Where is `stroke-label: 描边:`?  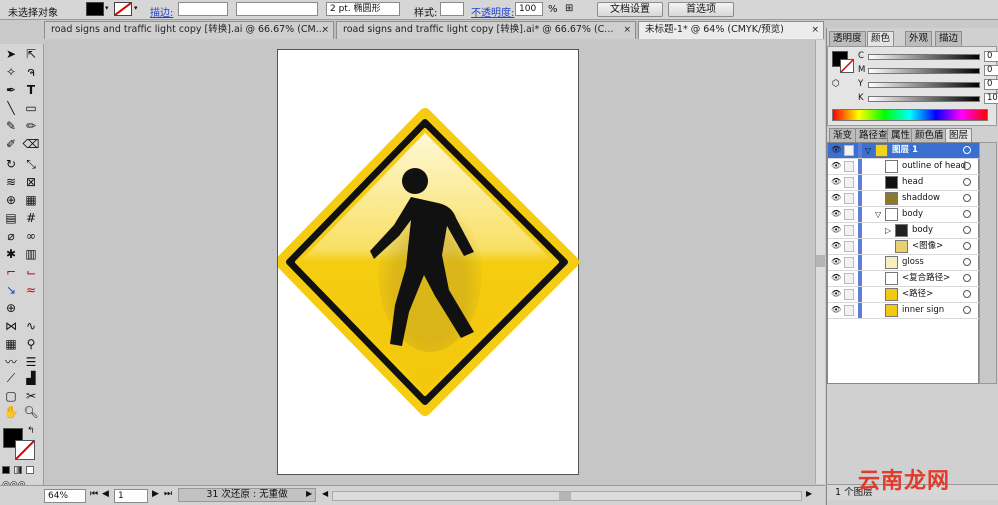
stroke-label: 描边: is located at coordinates (161, 11).